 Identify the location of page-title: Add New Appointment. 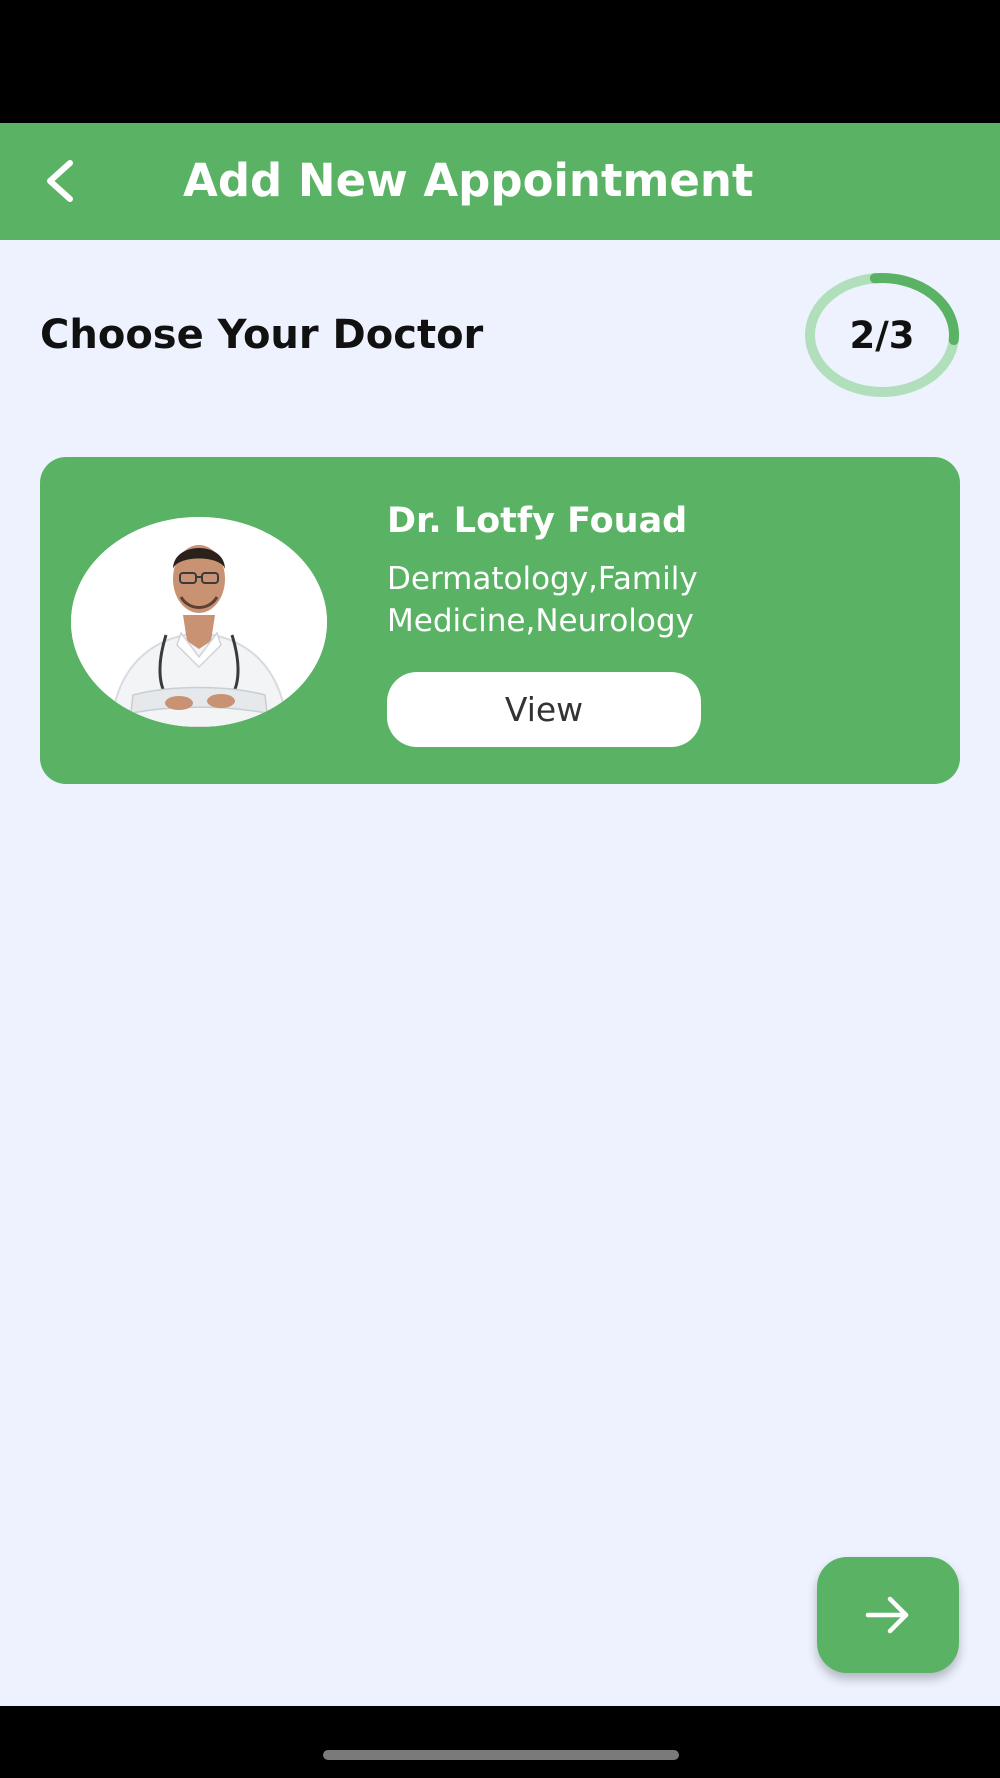
(468, 180).